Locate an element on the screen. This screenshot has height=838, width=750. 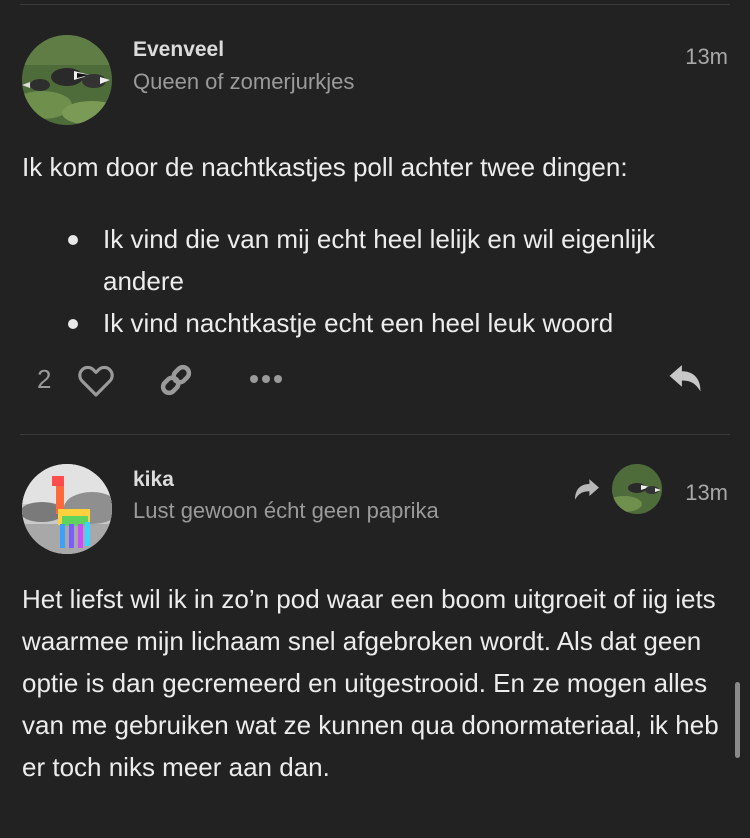
badgers-avatar-image is located at coordinates (637, 489).